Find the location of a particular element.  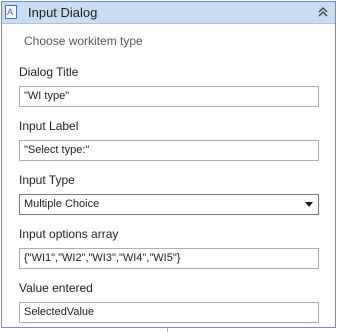

dropdown-arrow-icon is located at coordinates (309, 204).